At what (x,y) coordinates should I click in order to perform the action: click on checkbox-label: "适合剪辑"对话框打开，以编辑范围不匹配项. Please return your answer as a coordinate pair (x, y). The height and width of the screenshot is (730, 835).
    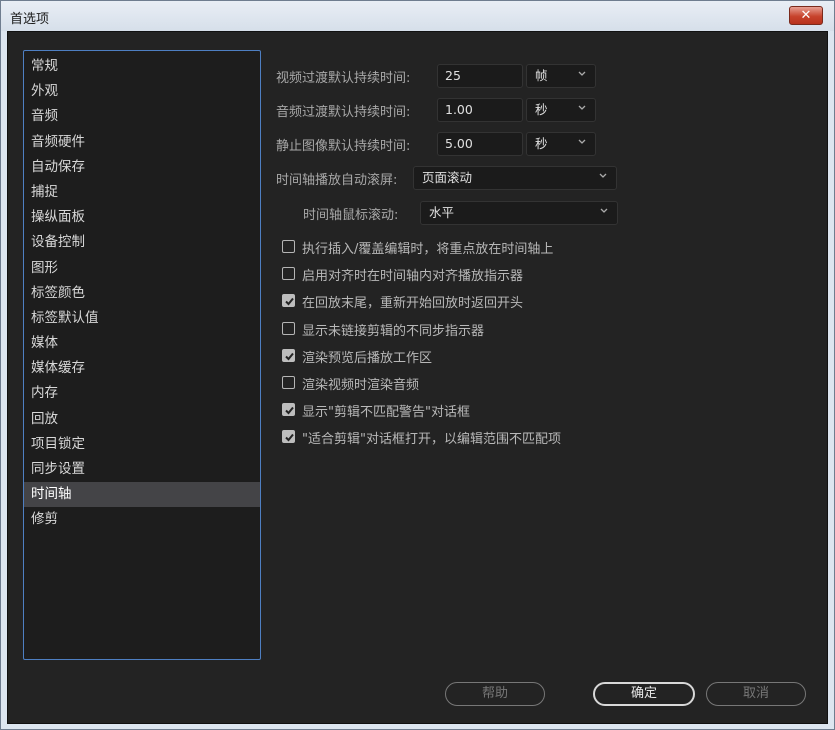
    Looking at the image, I should click on (431, 440).